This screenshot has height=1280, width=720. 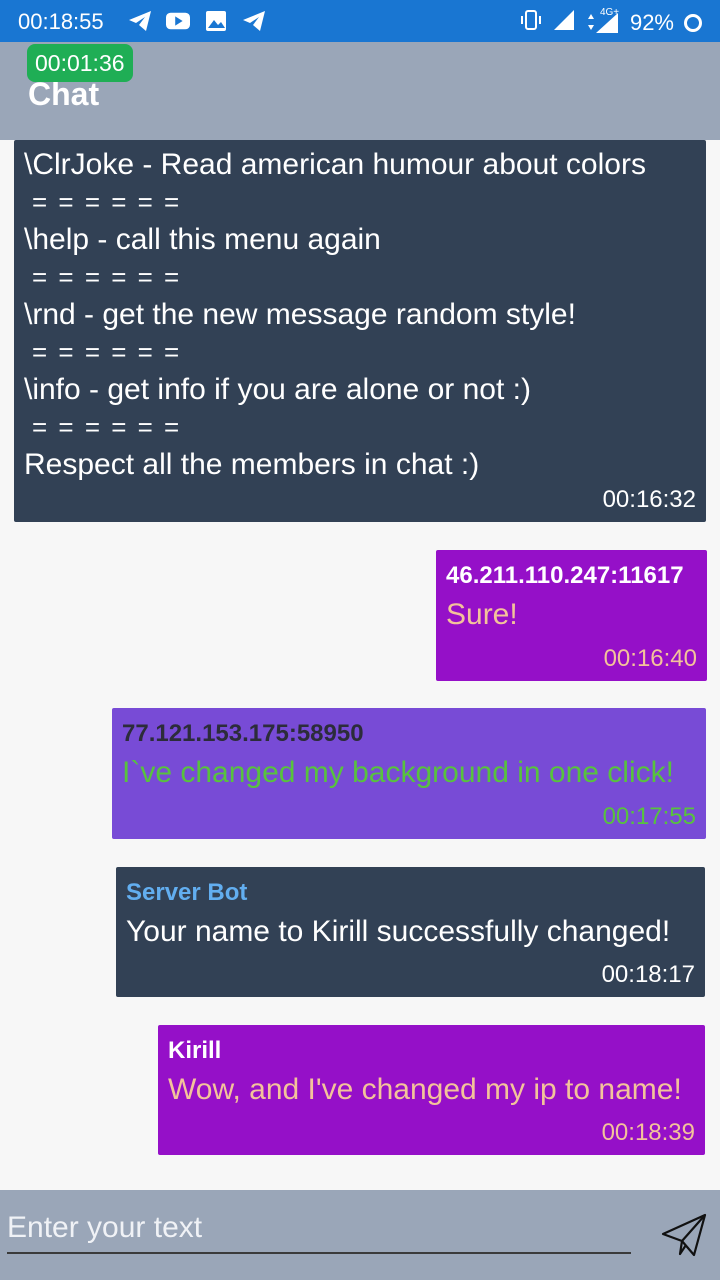 I want to click on network-type: 4G+, so click(x=609, y=12).